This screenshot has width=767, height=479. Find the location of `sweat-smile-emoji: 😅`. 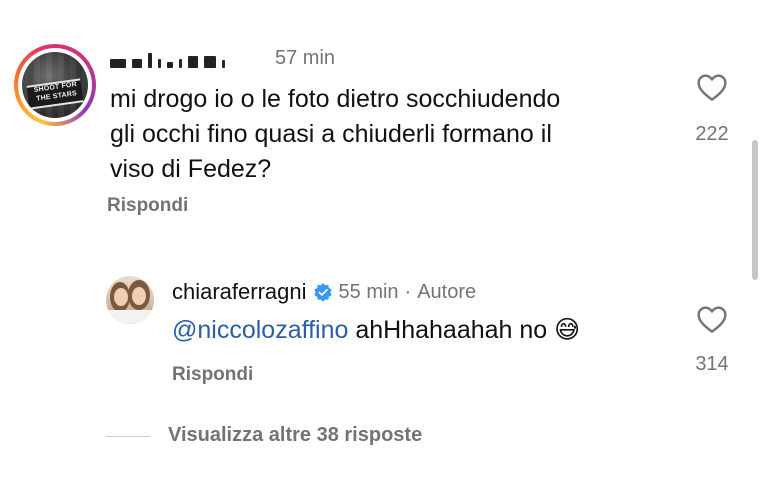

sweat-smile-emoji: 😅 is located at coordinates (567, 330).